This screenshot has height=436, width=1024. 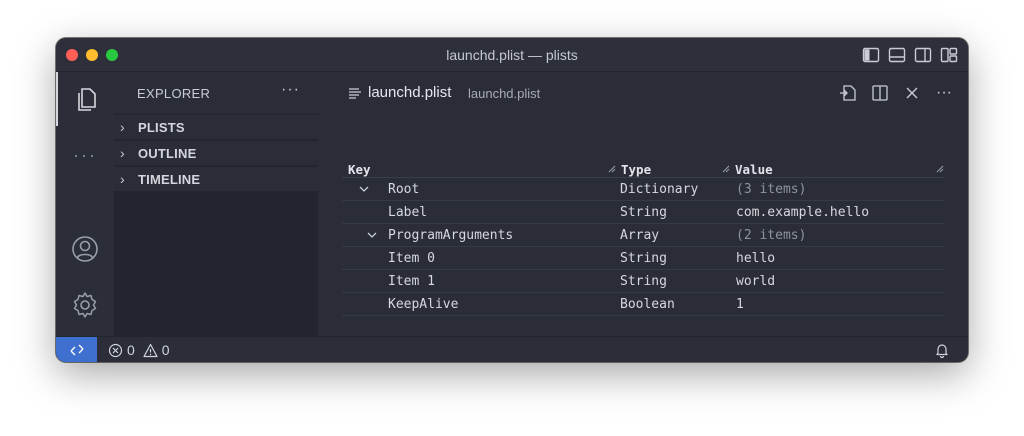 What do you see at coordinates (165, 350) in the screenshot?
I see `warning-count: 0` at bounding box center [165, 350].